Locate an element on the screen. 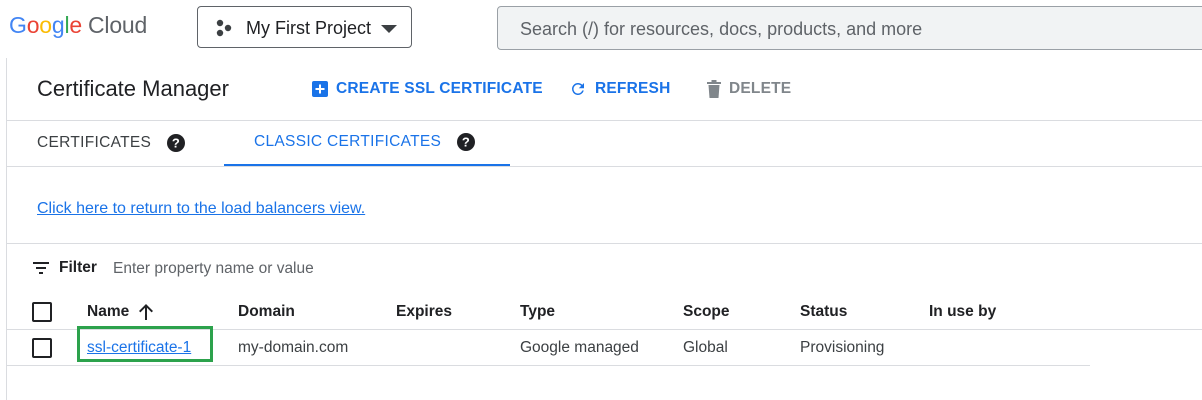 Image resolution: width=1202 pixels, height=400 pixels. delete-label: DELETE is located at coordinates (760, 88).